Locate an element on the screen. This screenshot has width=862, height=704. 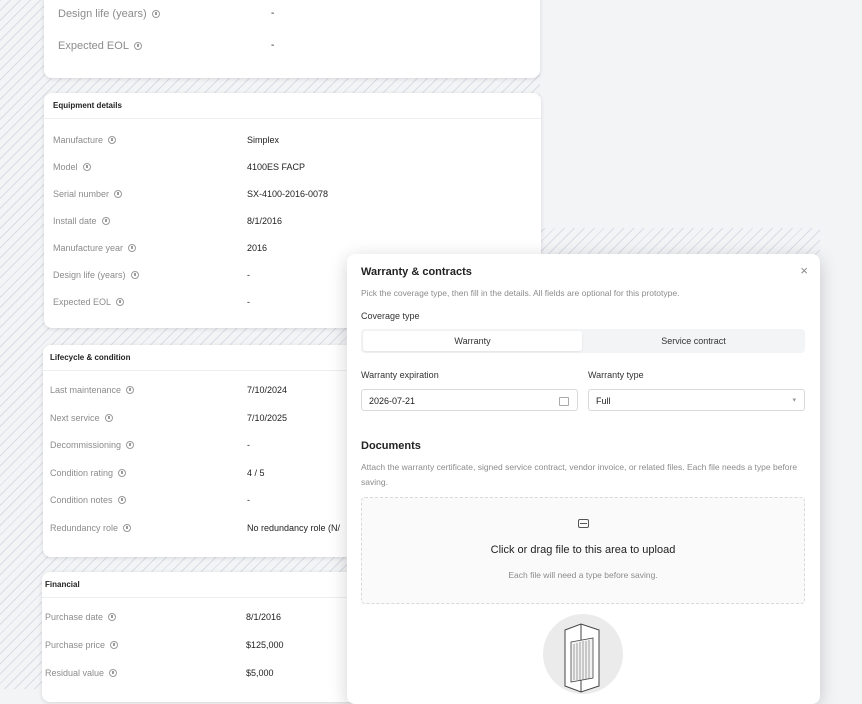
field-label: Residual value is located at coordinates (75, 673).